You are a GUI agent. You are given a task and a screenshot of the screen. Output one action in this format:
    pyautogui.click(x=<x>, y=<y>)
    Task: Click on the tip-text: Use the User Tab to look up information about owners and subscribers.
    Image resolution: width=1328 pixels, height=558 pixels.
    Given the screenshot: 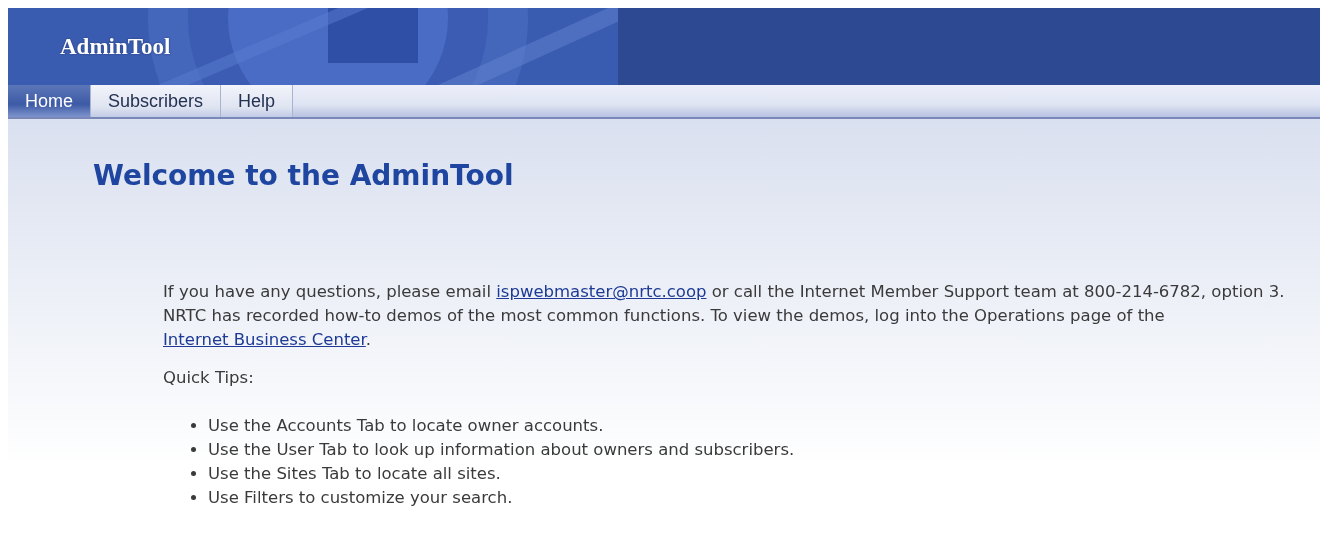 What is the action you would take?
    pyautogui.click(x=501, y=449)
    